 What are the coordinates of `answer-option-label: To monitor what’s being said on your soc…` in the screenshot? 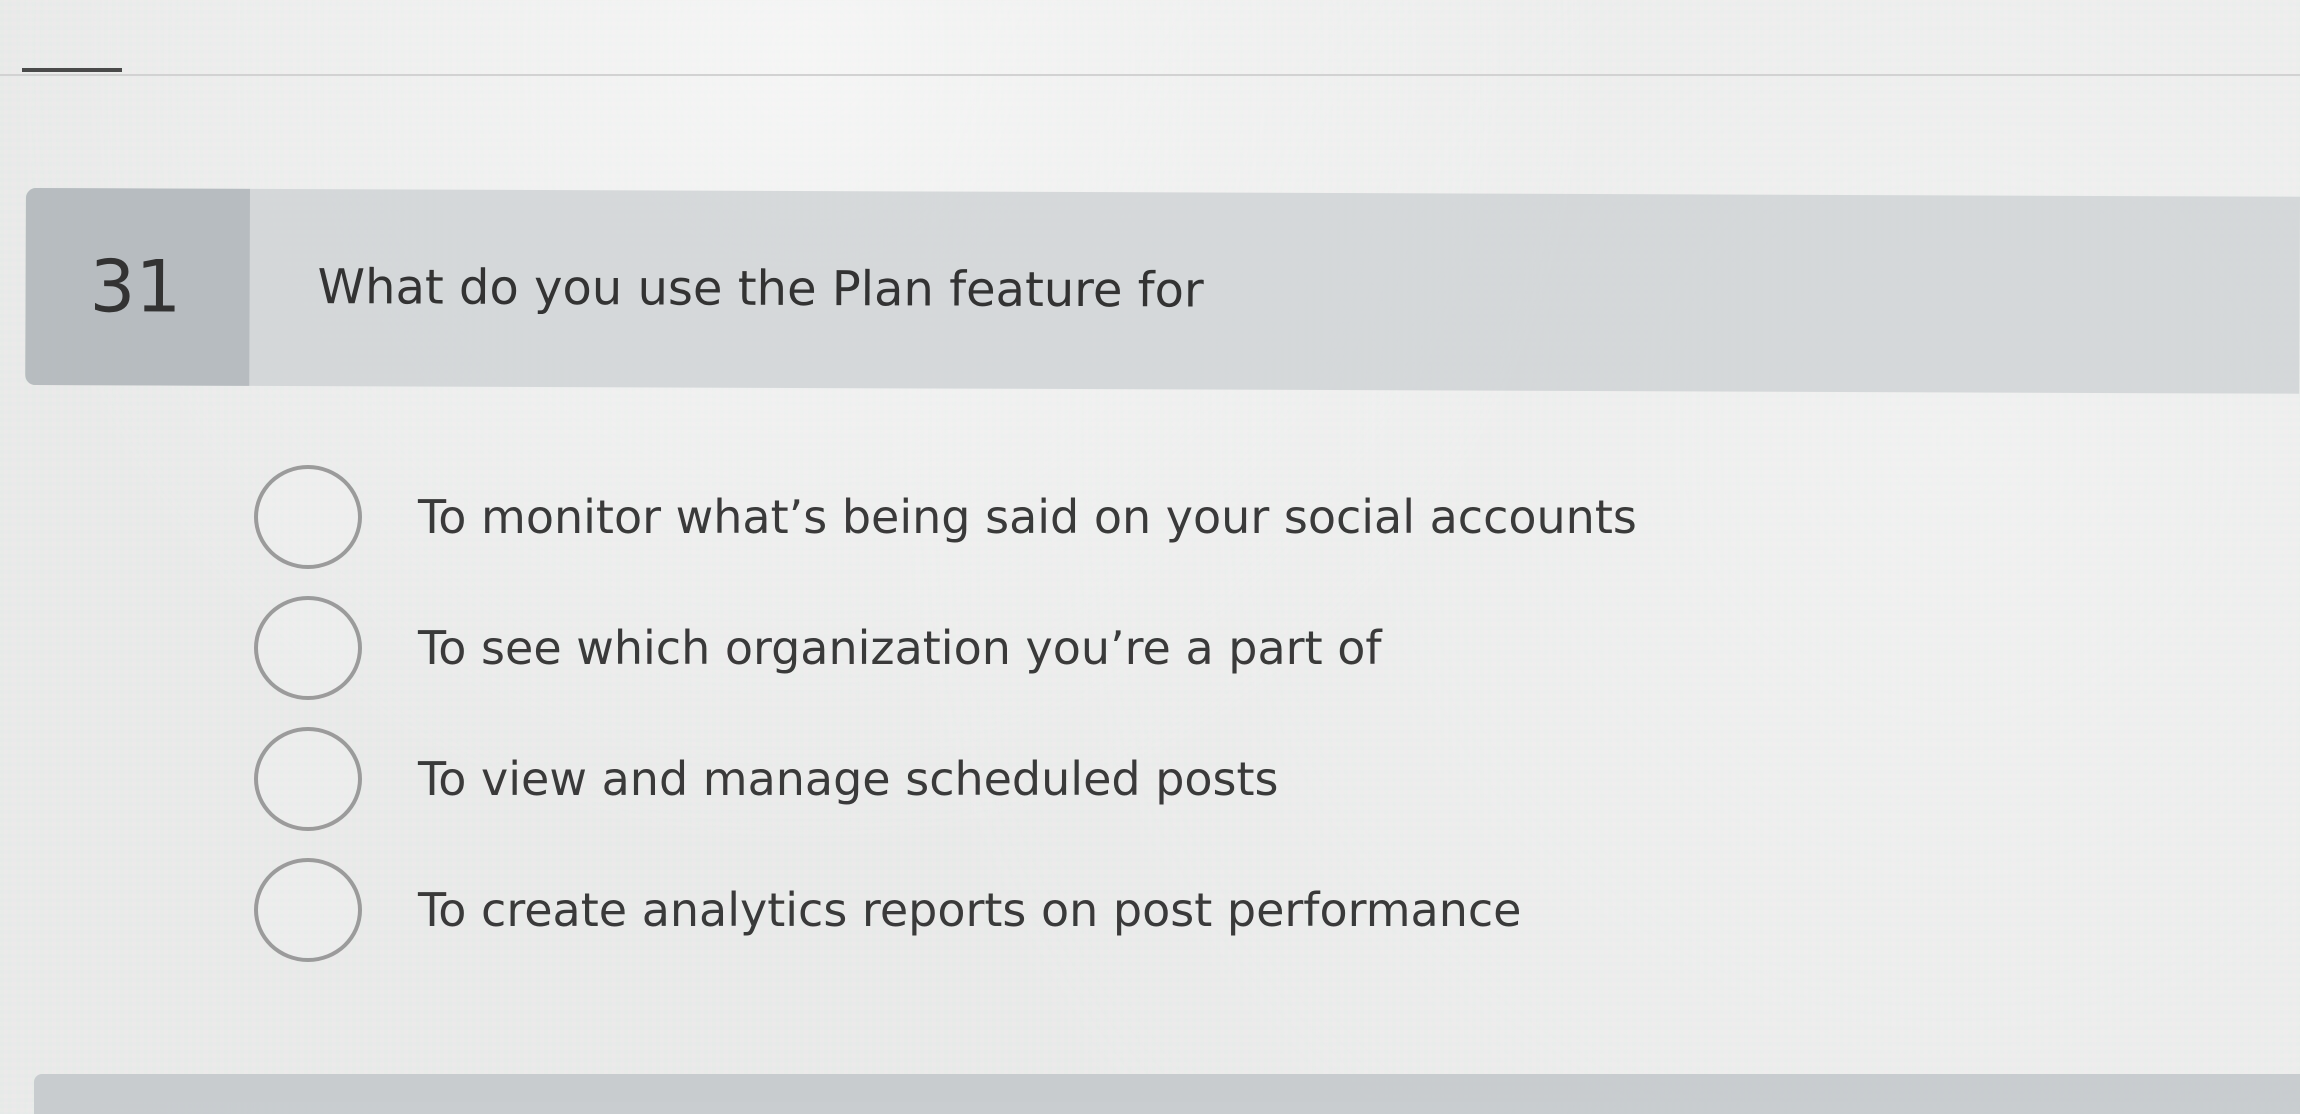 It's located at (1027, 517).